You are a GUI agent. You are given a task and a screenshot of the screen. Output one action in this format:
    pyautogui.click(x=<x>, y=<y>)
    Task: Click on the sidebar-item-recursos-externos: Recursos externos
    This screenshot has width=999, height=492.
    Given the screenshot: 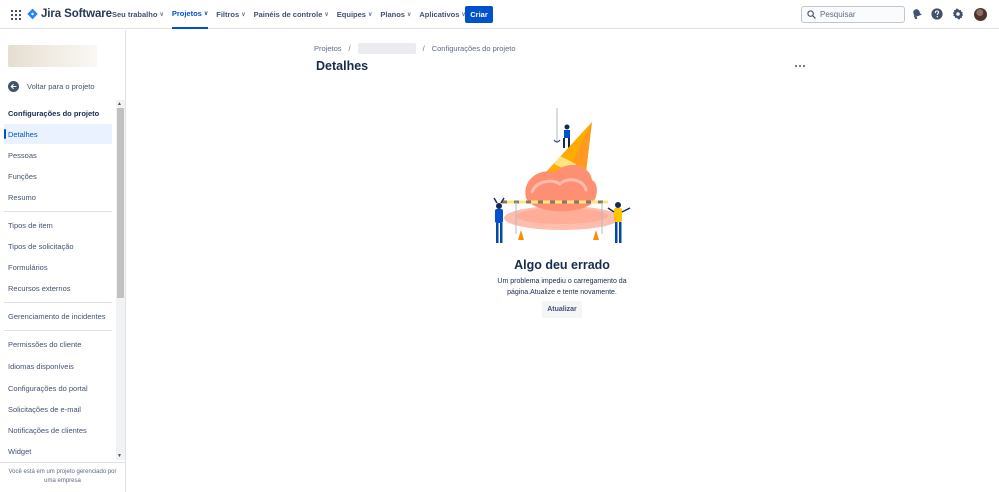 What is the action you would take?
    pyautogui.click(x=58, y=288)
    